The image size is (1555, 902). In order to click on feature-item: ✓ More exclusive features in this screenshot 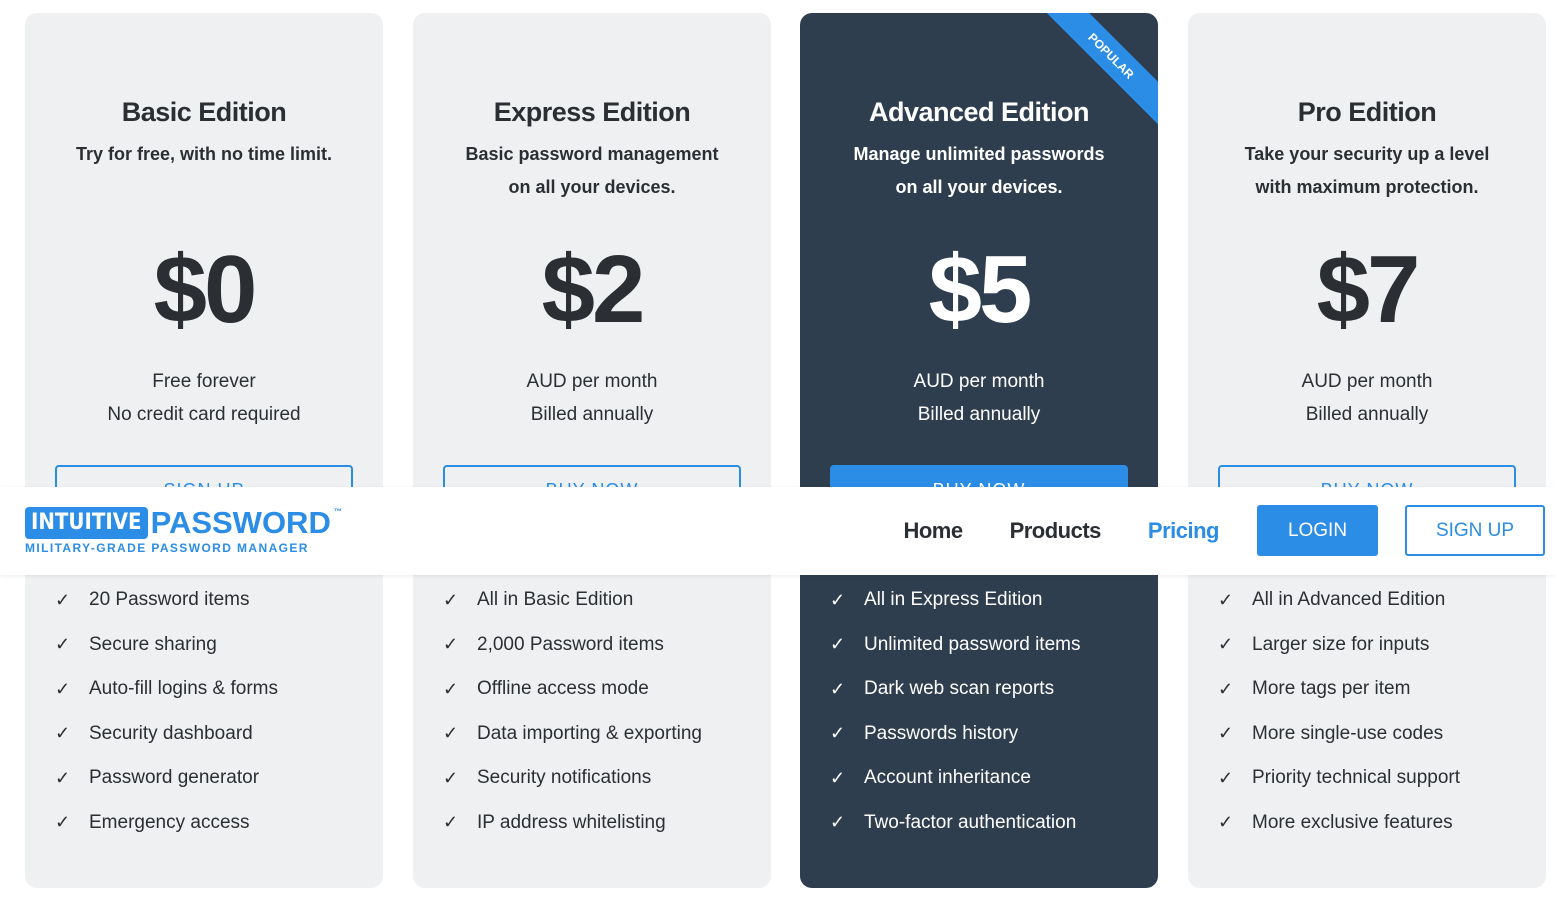, I will do `click(1377, 823)`.